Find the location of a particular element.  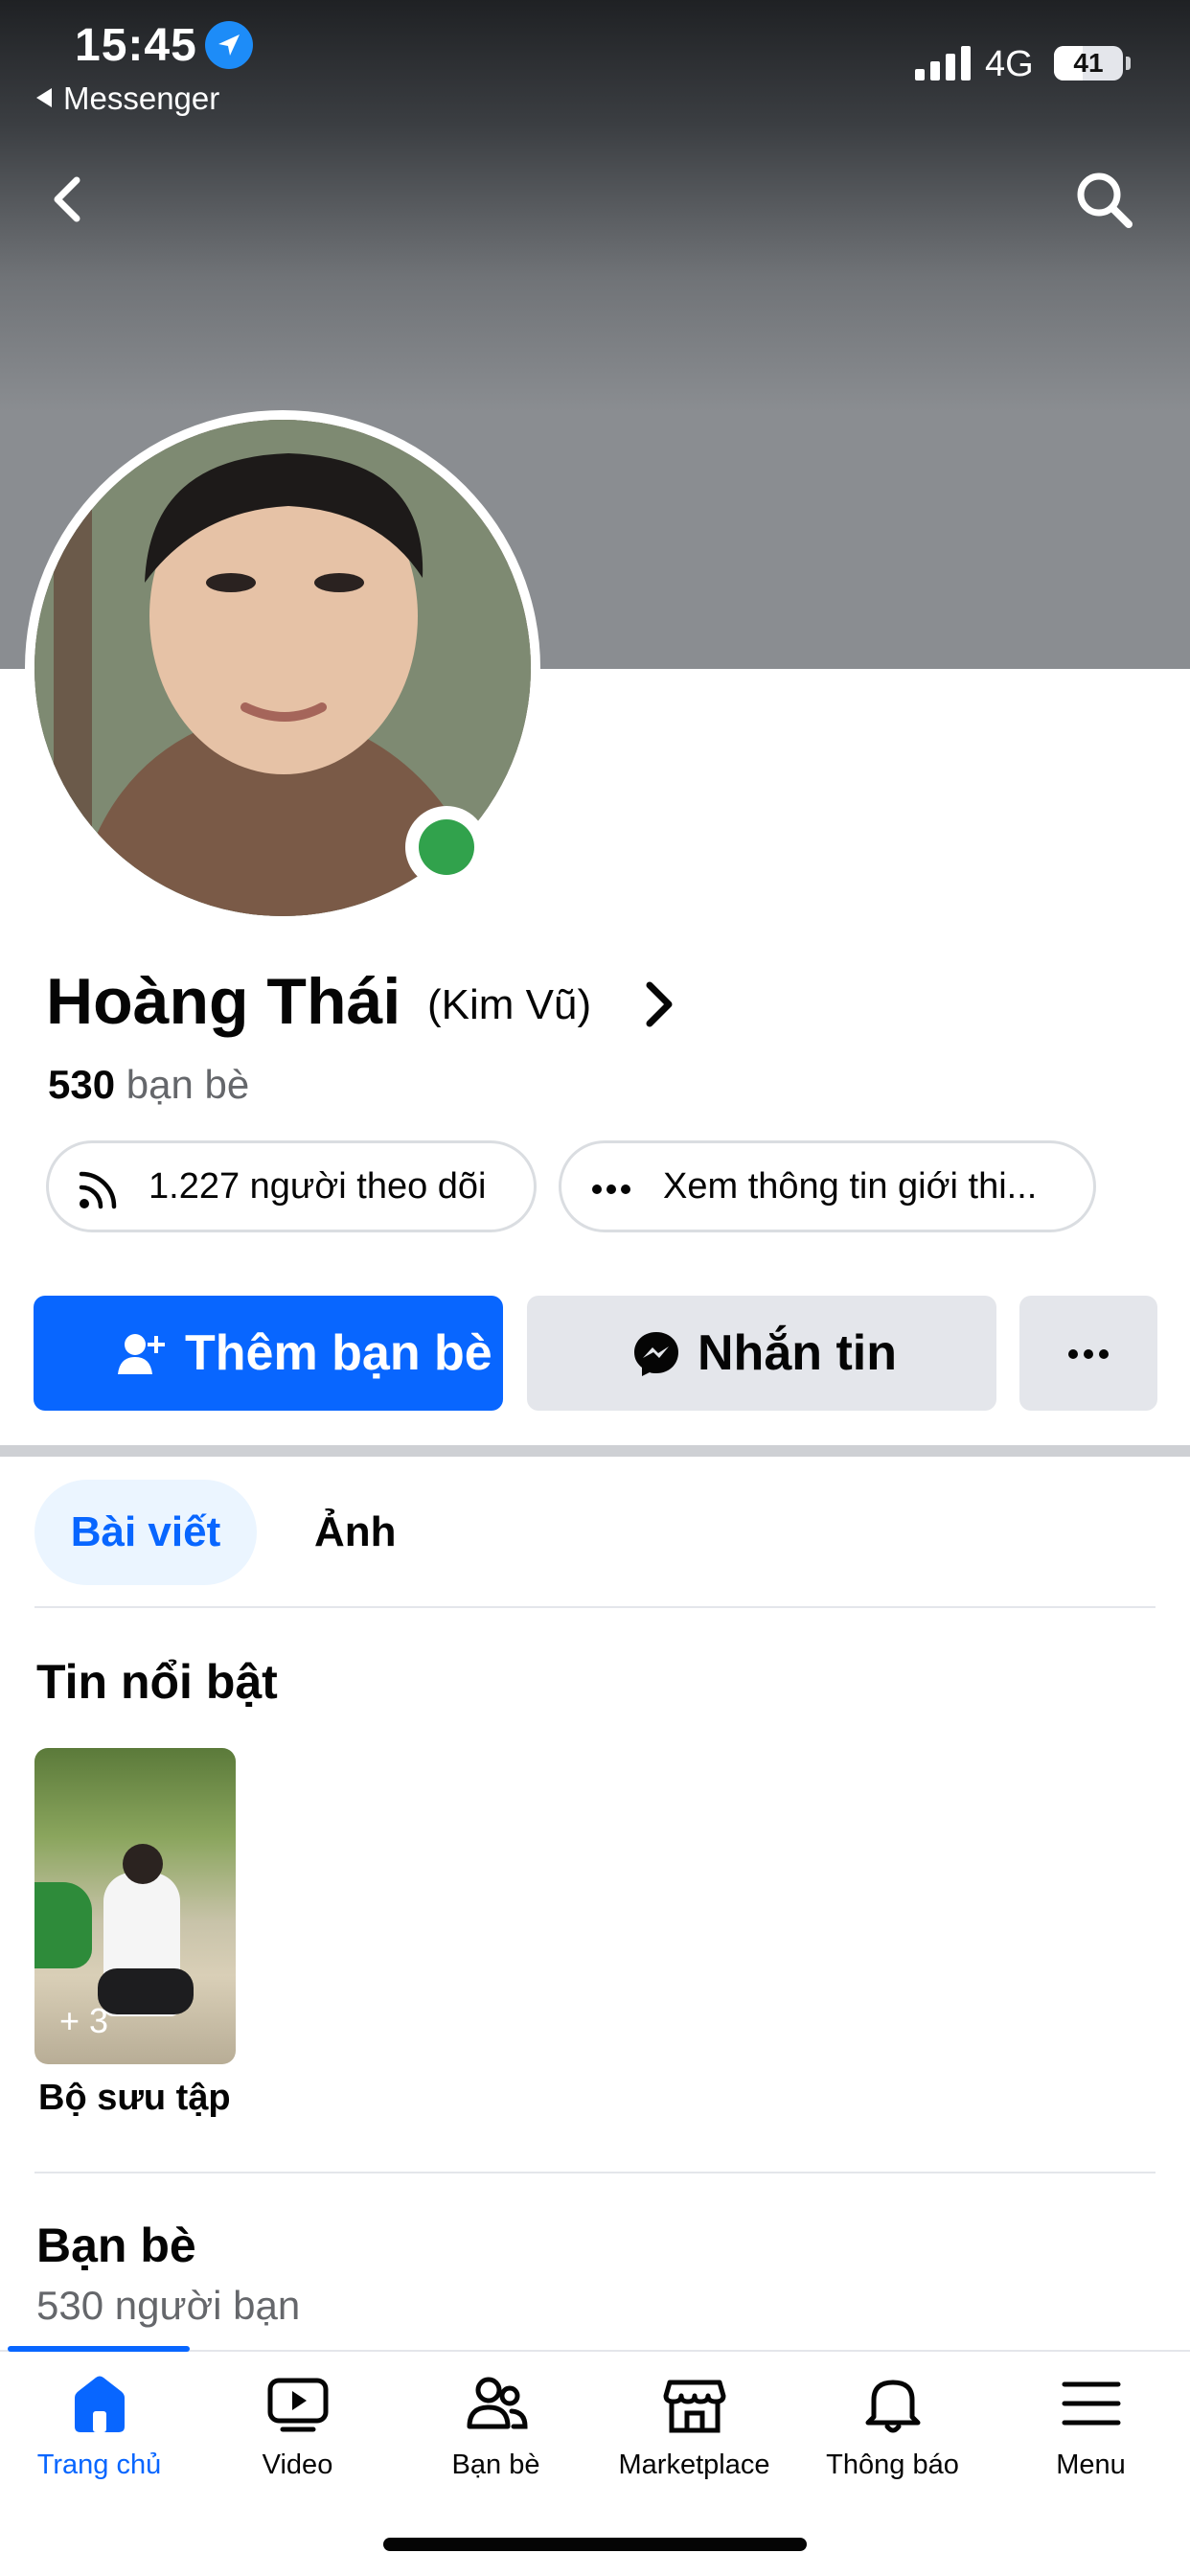

search-icon is located at coordinates (1105, 200).